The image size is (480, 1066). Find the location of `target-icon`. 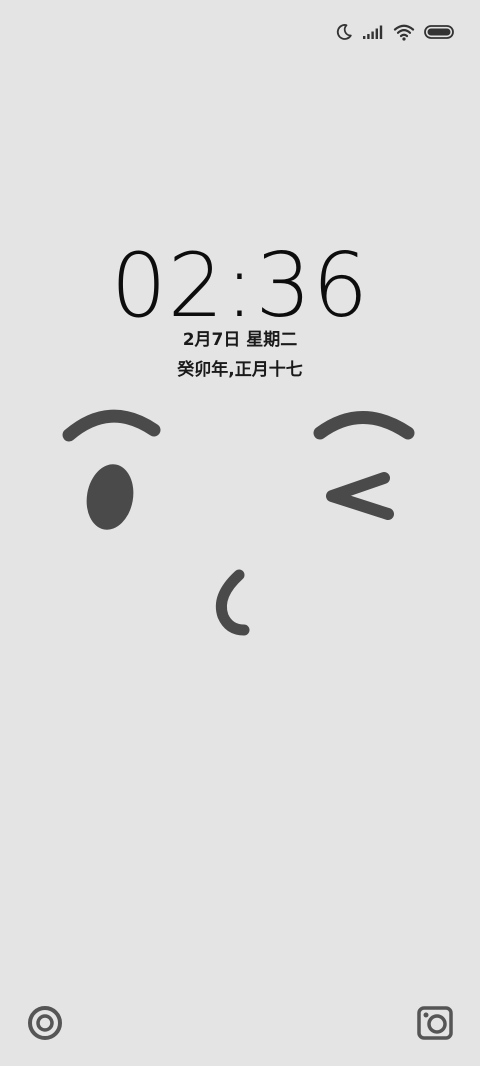

target-icon is located at coordinates (45, 1023).